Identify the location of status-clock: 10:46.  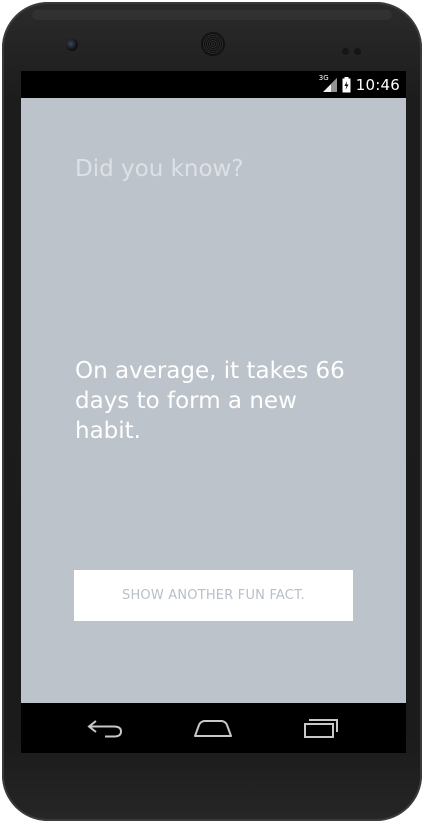
(377, 85).